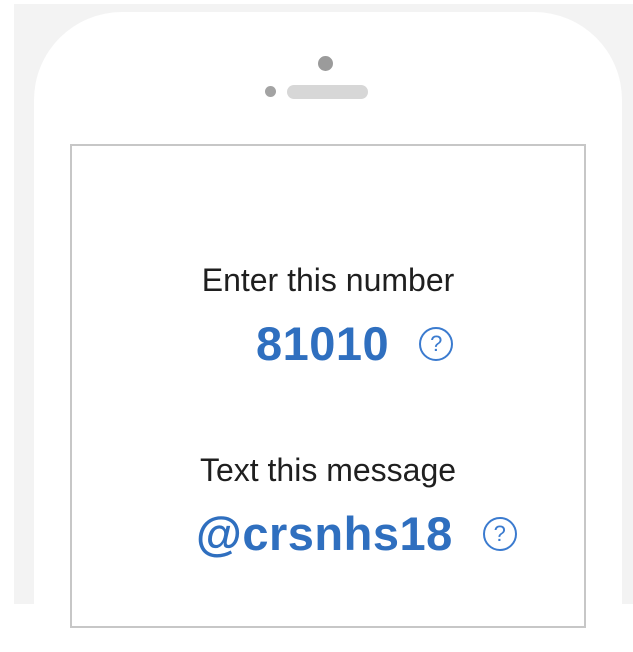 Image resolution: width=633 pixels, height=652 pixels. What do you see at coordinates (270, 91) in the screenshot?
I see `phone-sensor` at bounding box center [270, 91].